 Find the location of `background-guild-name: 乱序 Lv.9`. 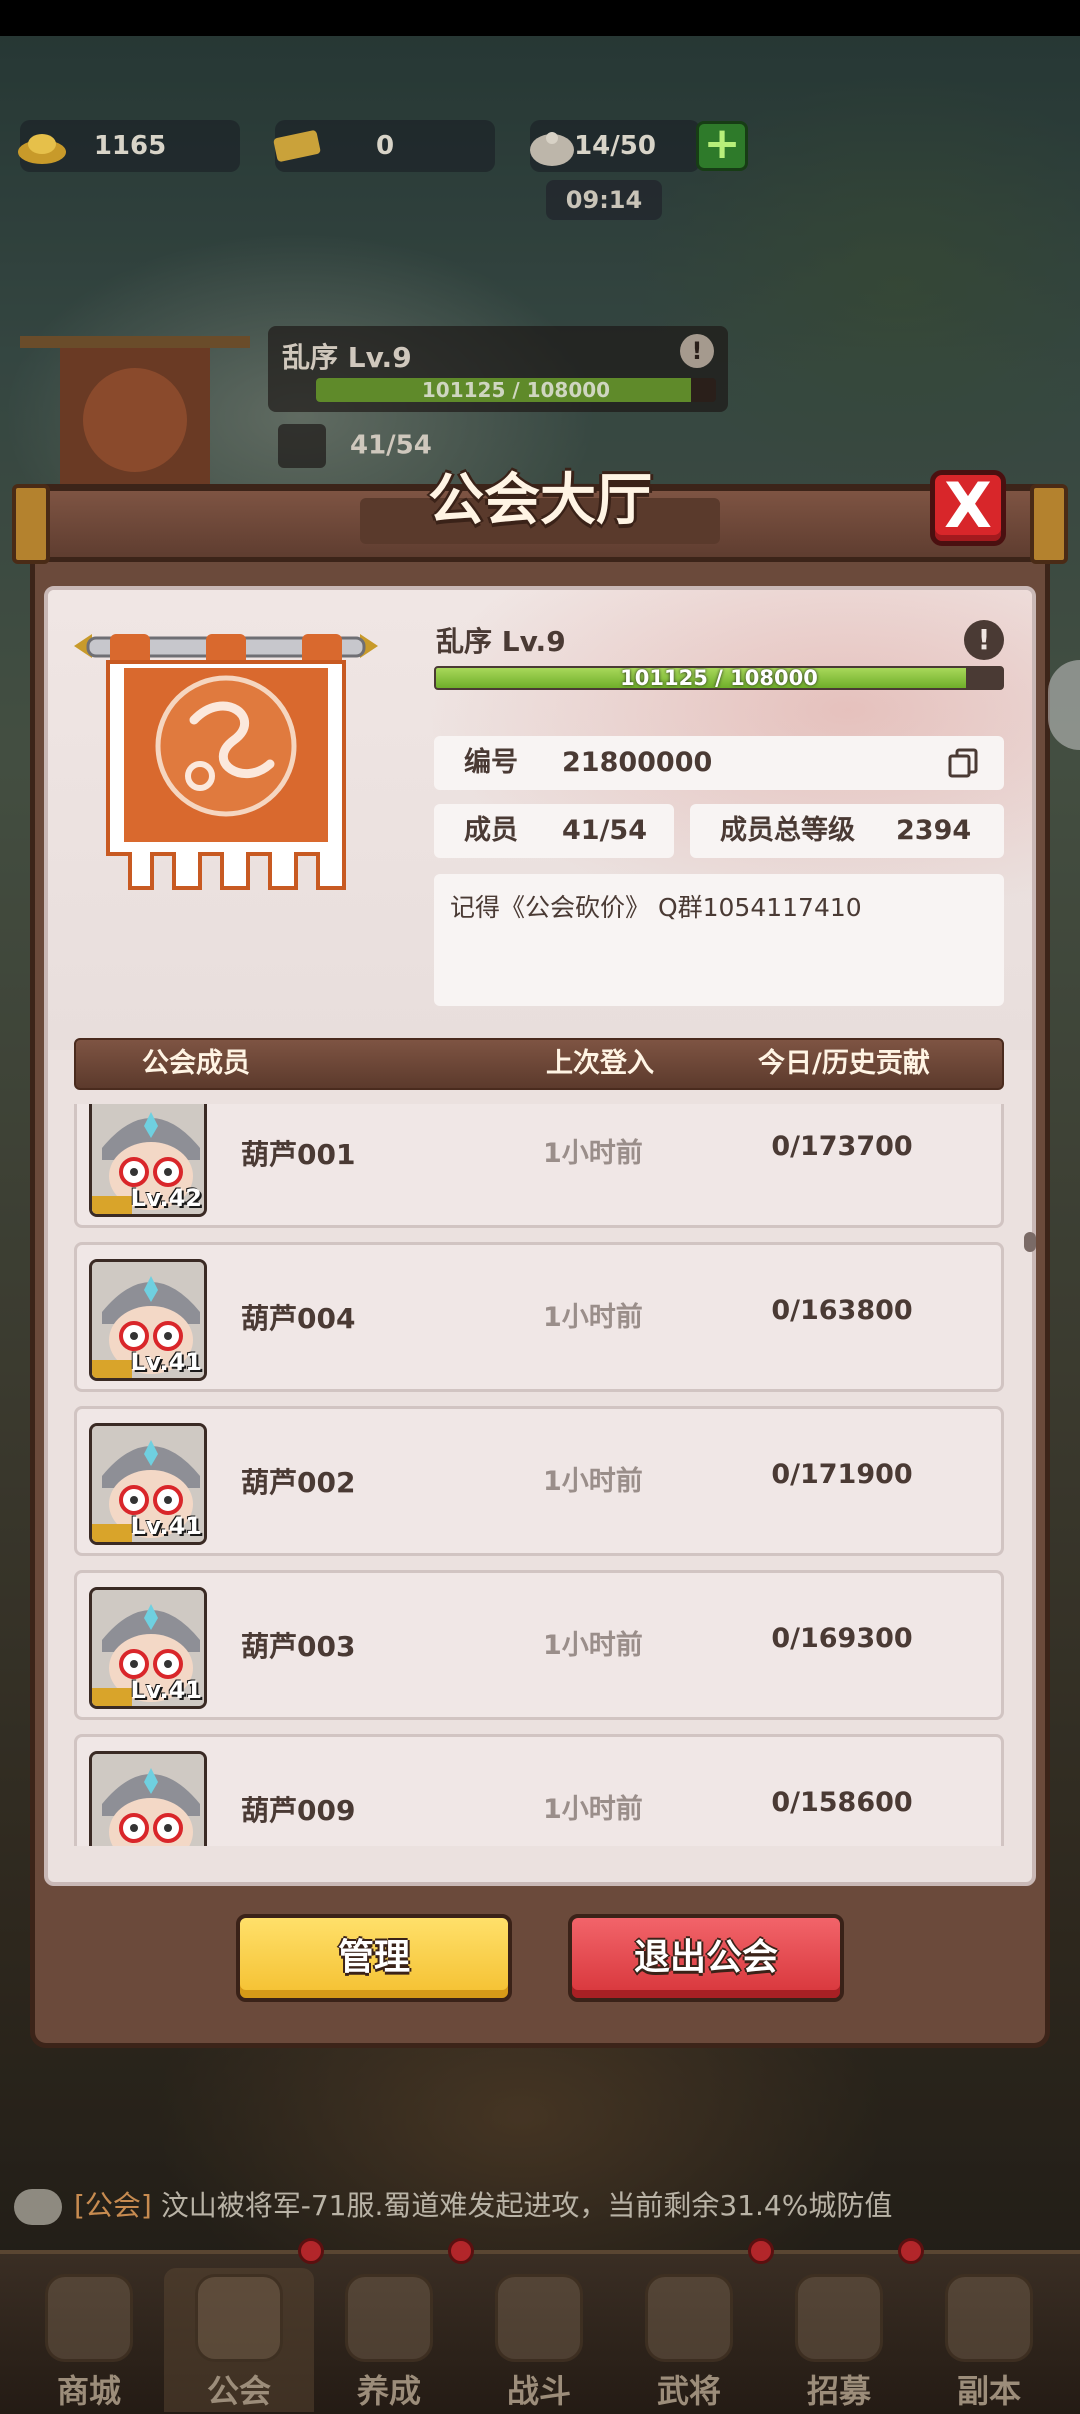

background-guild-name: 乱序 Lv.9 is located at coordinates (347, 357).